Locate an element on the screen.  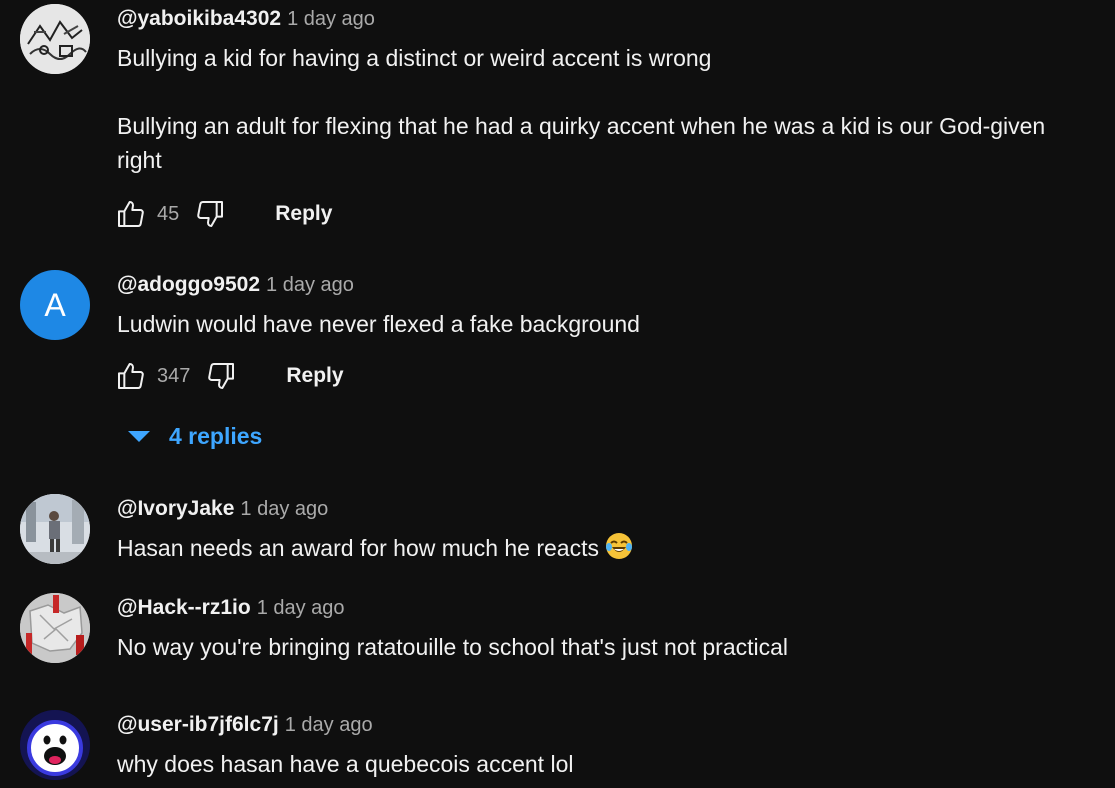
like-count: 347 is located at coordinates (174, 375).